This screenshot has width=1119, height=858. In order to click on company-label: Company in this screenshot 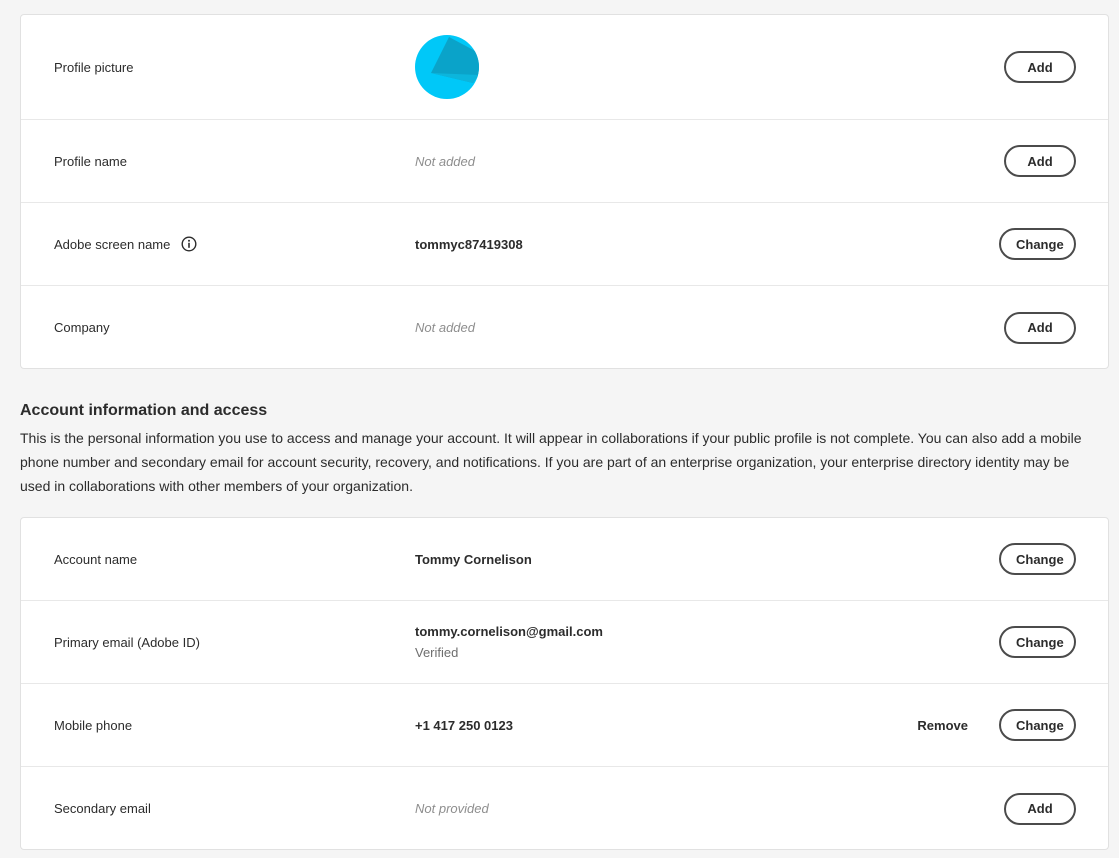, I will do `click(82, 327)`.